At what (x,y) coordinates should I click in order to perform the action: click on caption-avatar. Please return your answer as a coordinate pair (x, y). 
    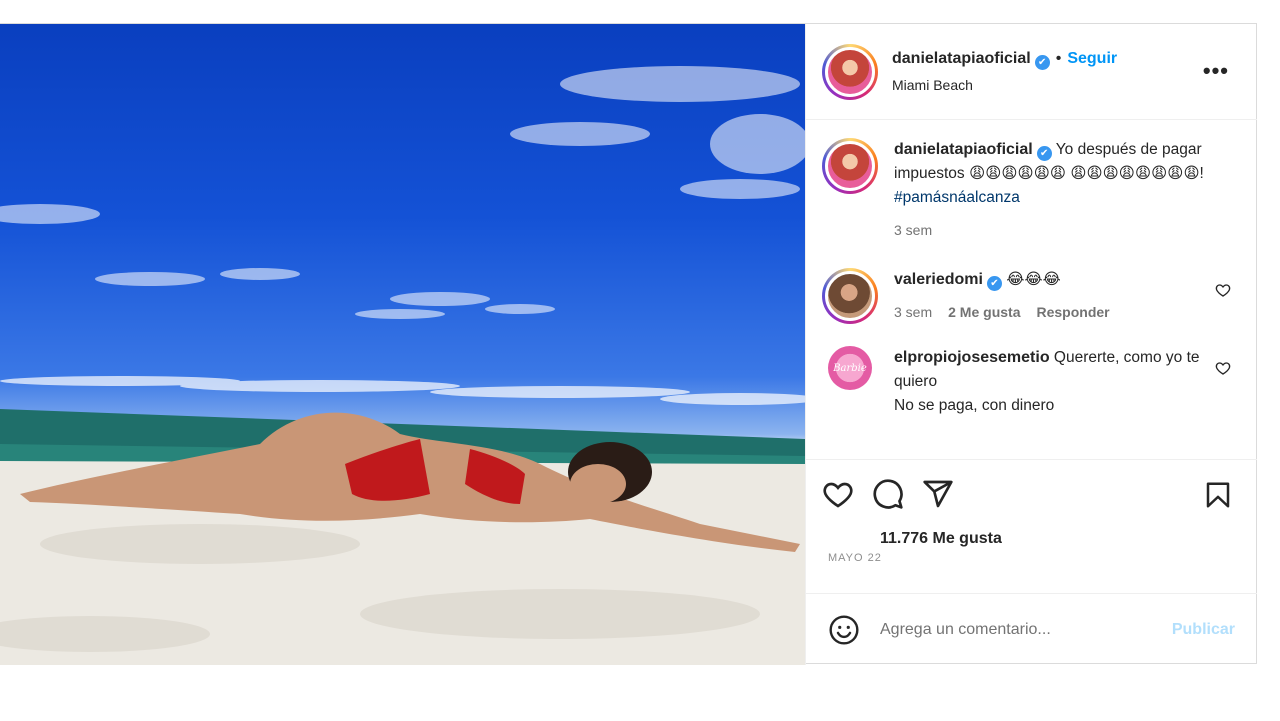
    Looking at the image, I should click on (850, 166).